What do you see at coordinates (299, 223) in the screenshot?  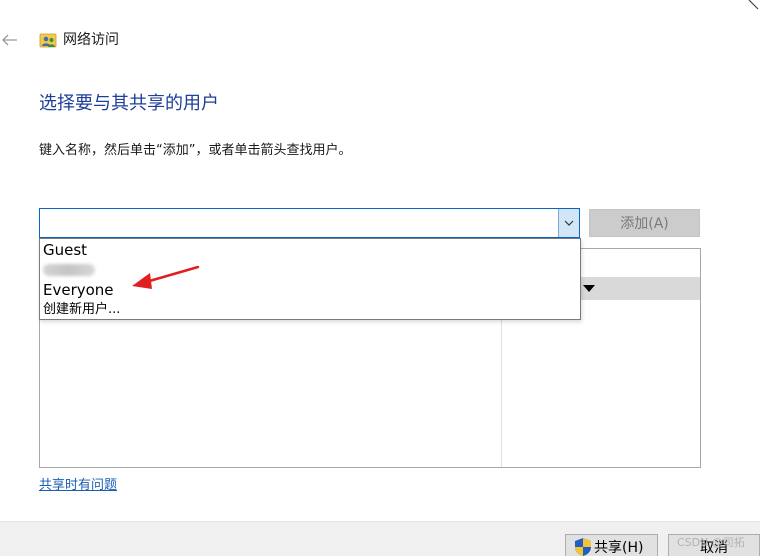 I see `user-name-input` at bounding box center [299, 223].